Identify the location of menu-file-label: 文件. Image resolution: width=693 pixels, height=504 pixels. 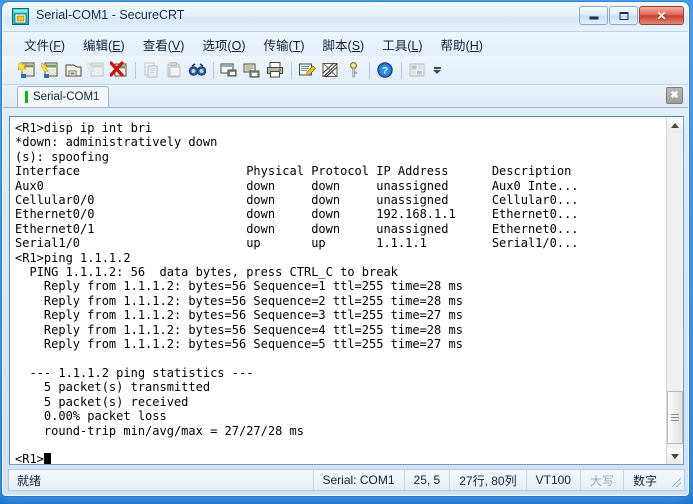
(37, 45).